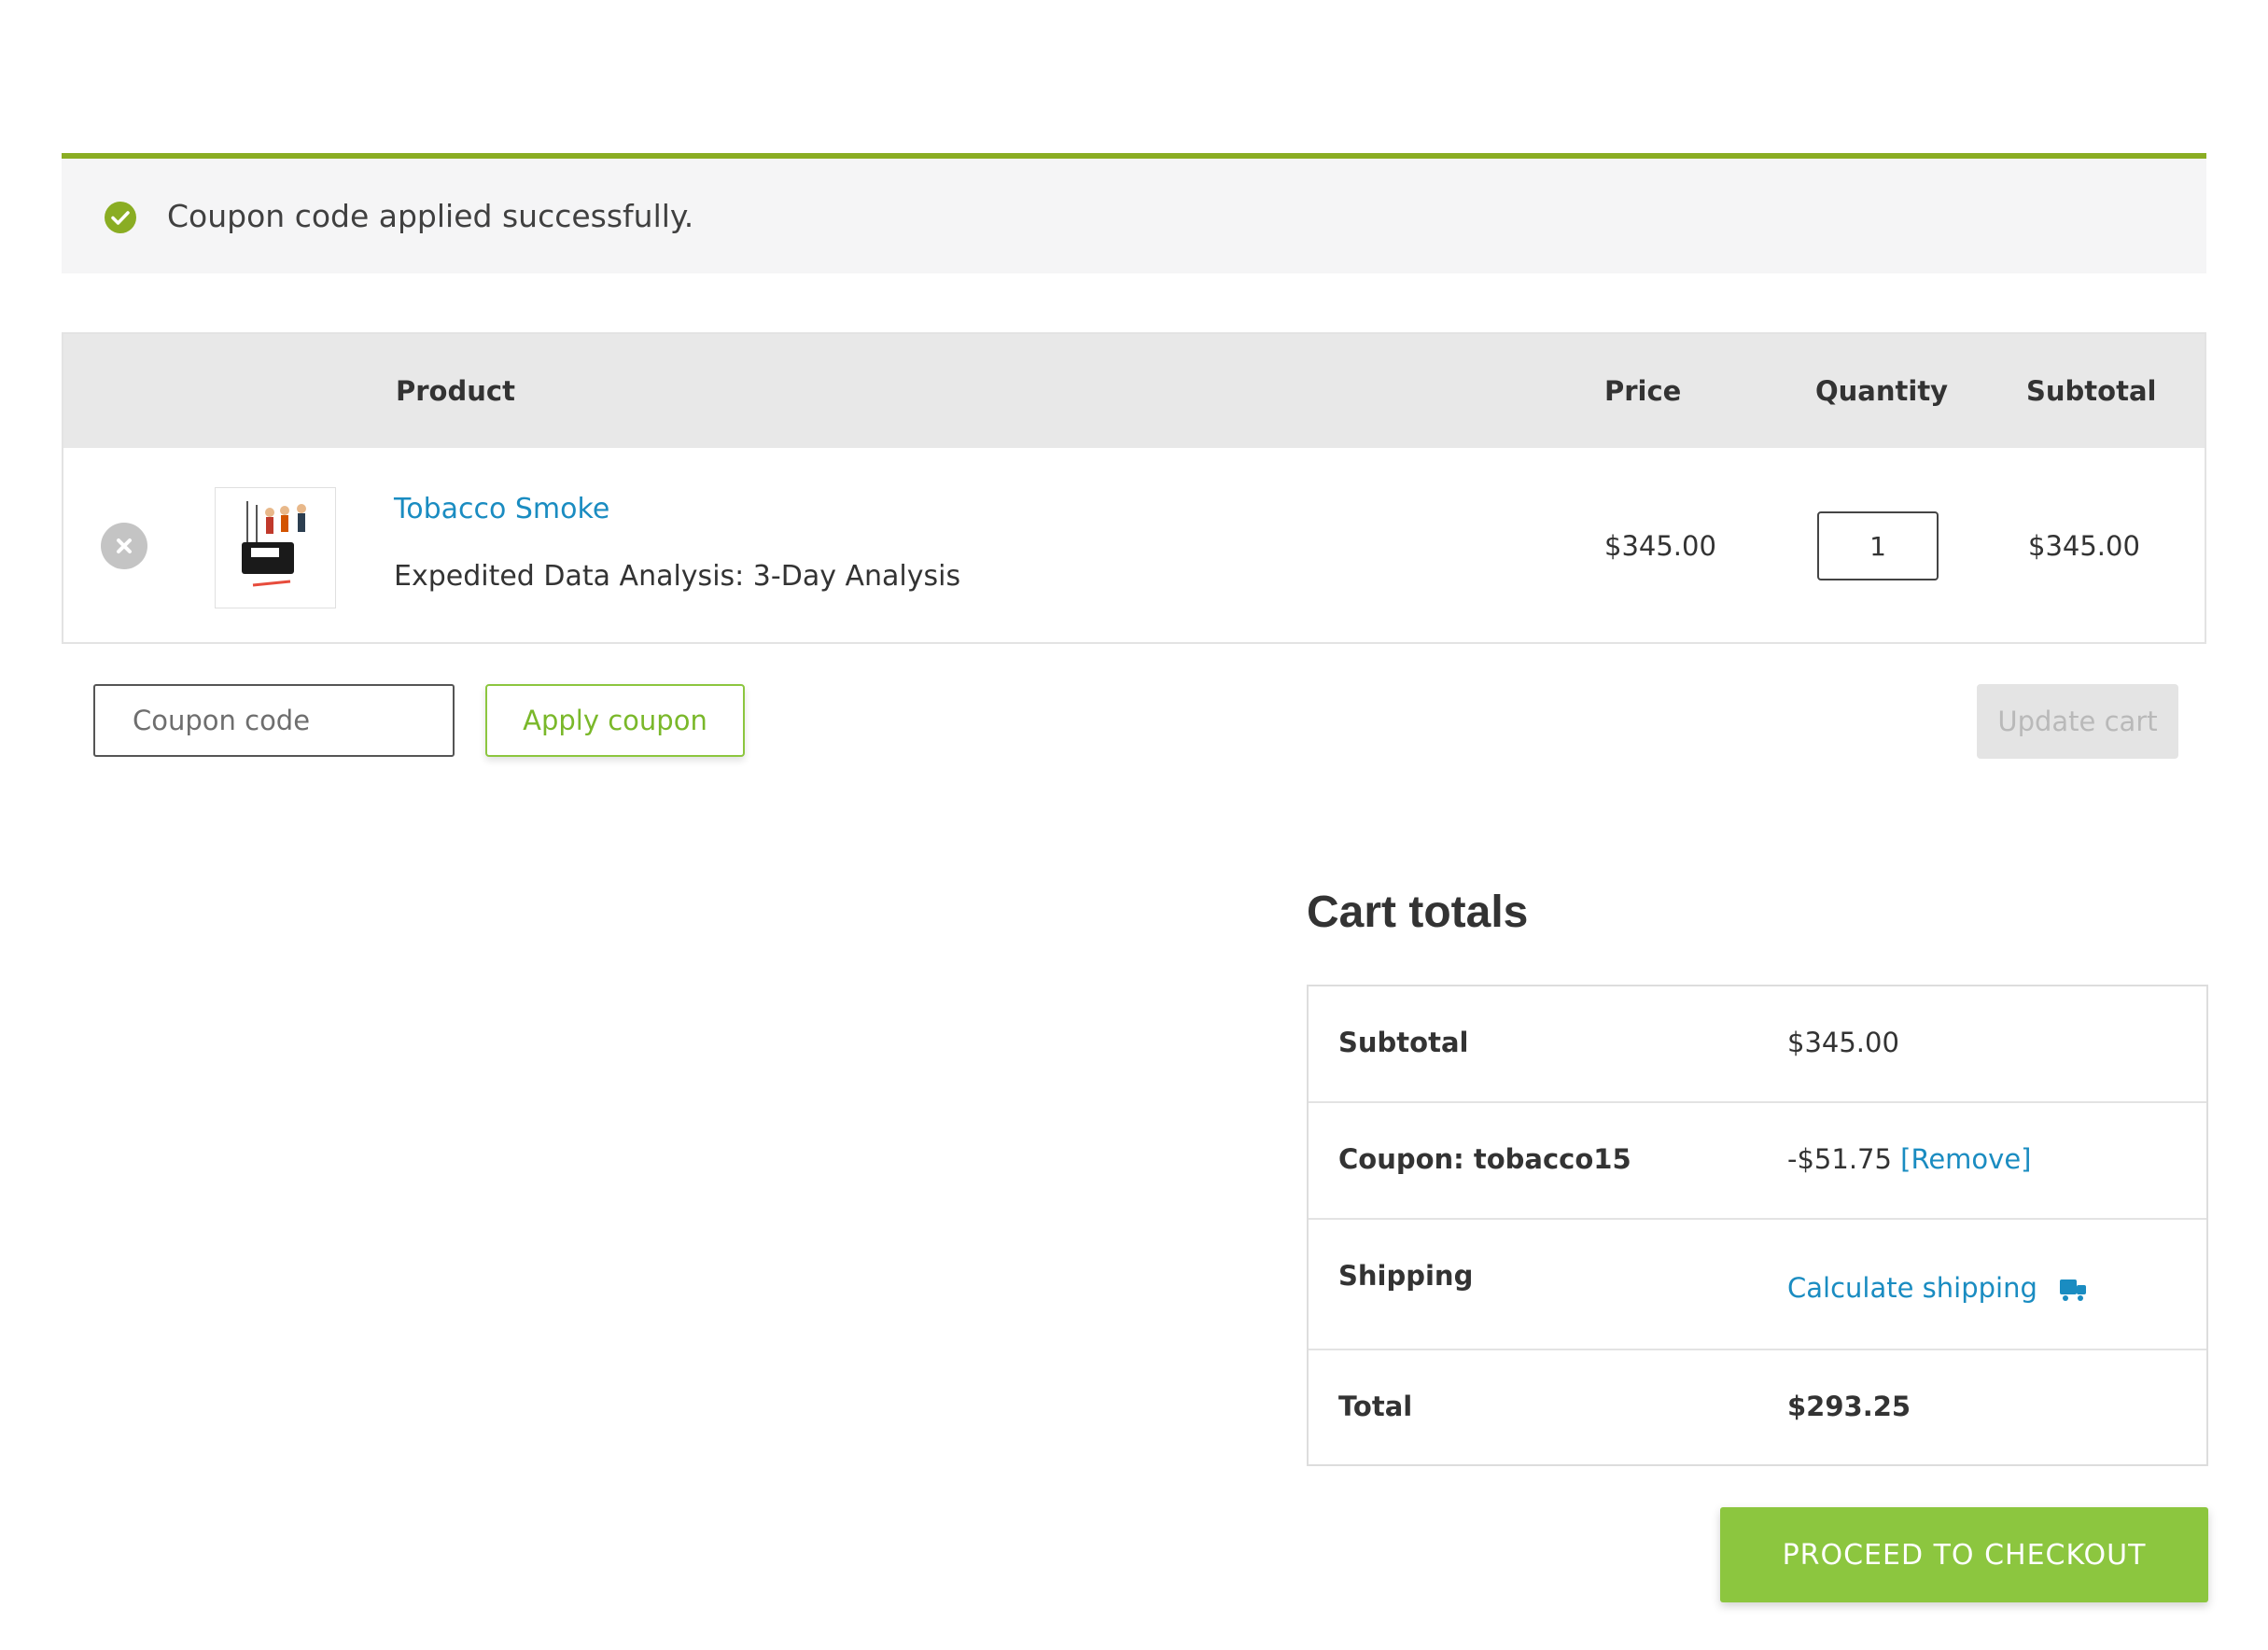 Image resolution: width=2268 pixels, height=1650 pixels. I want to click on proceed-to-checkout-button: PROCEED TO CHECKOUT, so click(1964, 1554).